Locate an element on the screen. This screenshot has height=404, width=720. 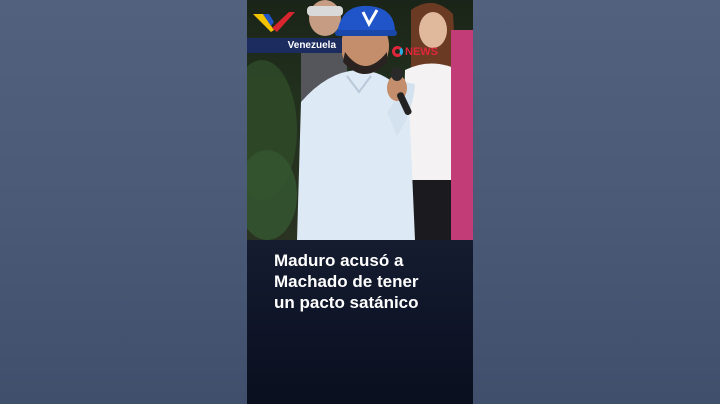
headline-line: Maduro acusó a is located at coordinates (339, 260).